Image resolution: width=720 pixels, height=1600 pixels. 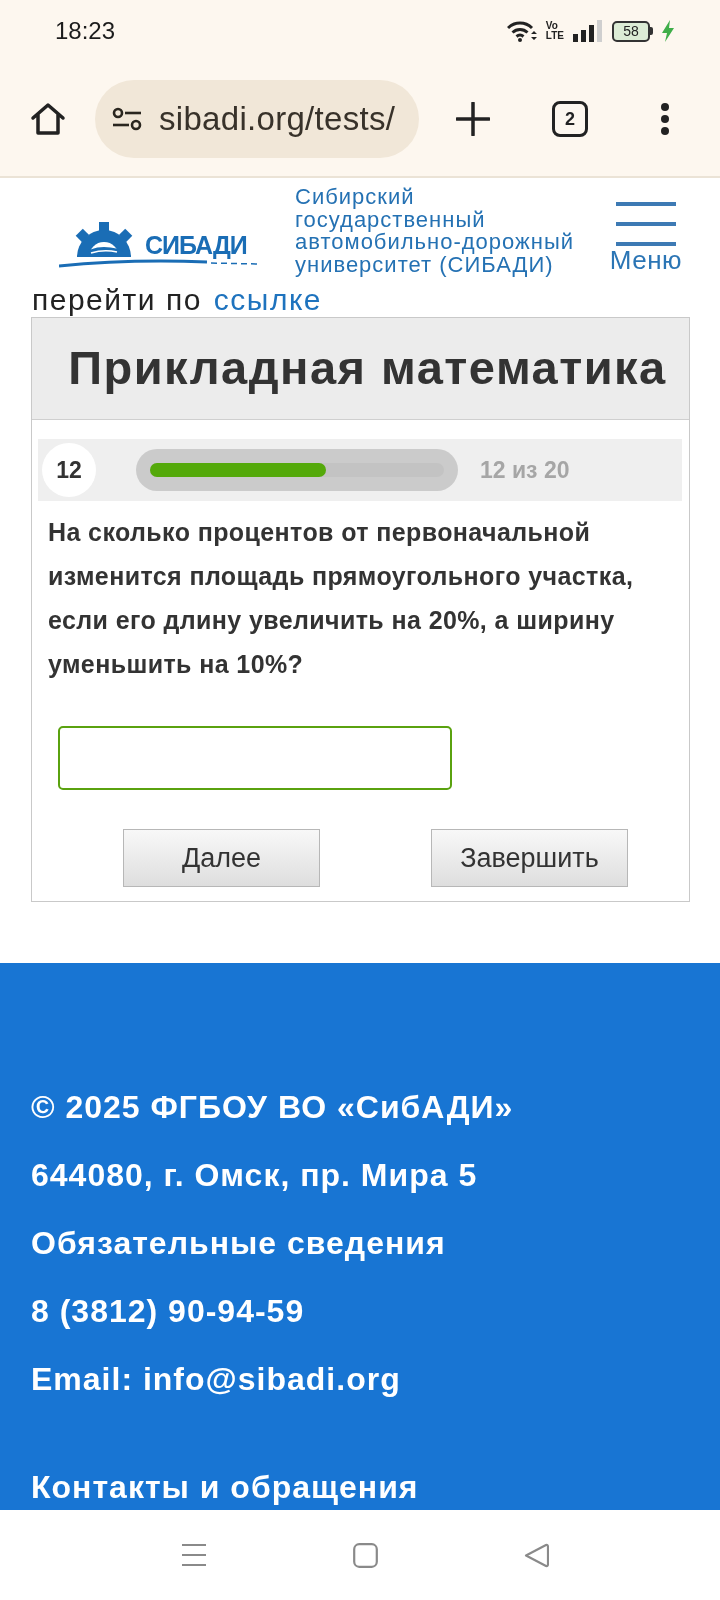 What do you see at coordinates (273, 1107) in the screenshot?
I see `footer-text: © 2025 ФГБОУ ВО «СибАДИ»` at bounding box center [273, 1107].